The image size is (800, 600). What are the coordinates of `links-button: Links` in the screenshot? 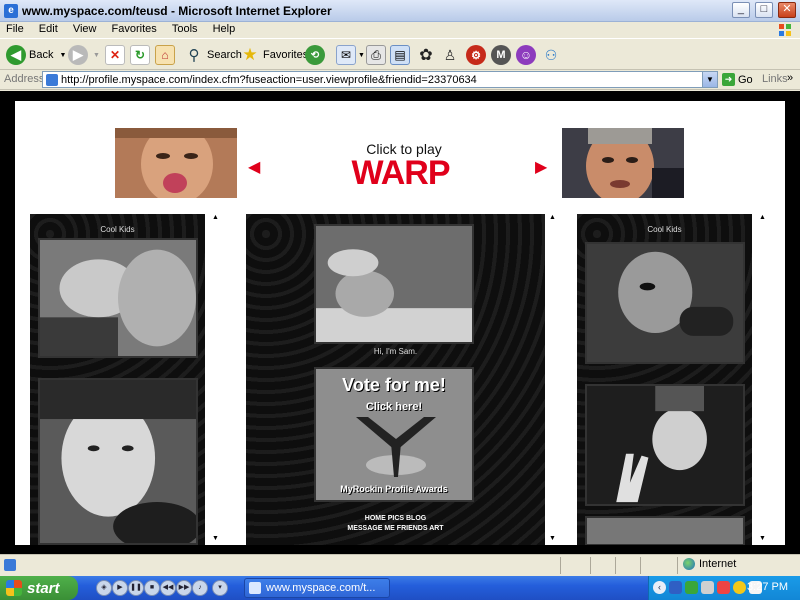 It's located at (775, 79).